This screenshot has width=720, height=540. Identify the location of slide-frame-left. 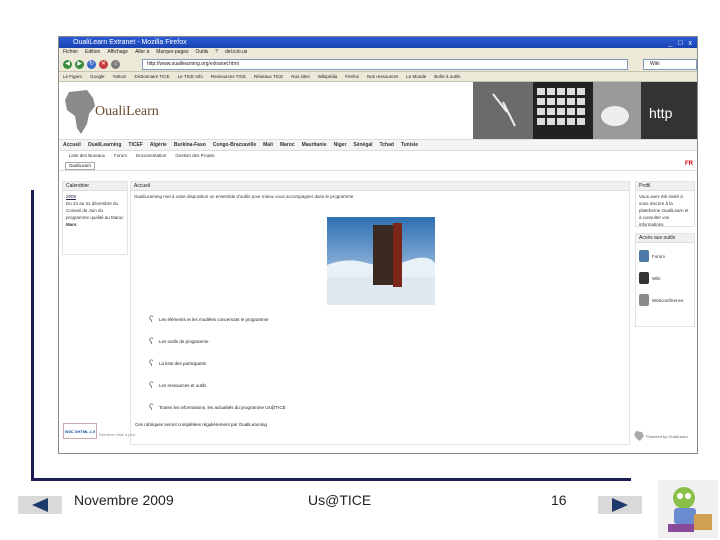
(32, 335).